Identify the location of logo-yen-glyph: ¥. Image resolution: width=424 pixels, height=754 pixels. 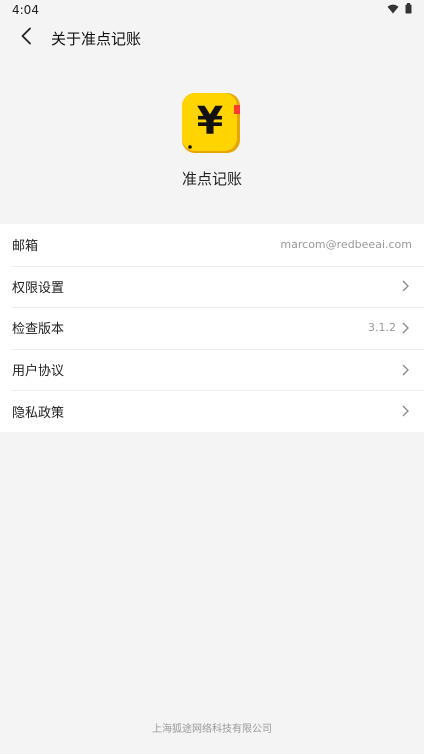
(210, 121).